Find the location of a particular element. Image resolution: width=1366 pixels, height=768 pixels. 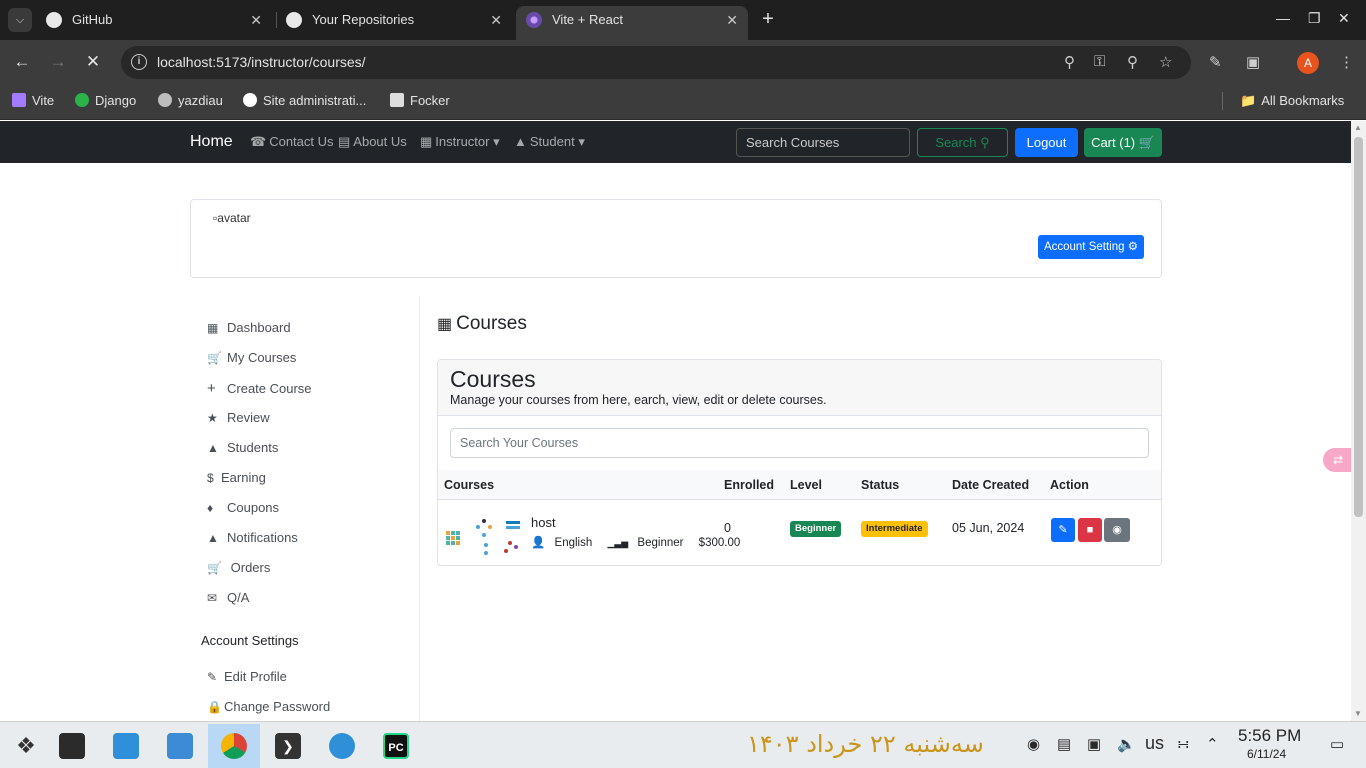

taskbar-files is located at coordinates (180, 746).